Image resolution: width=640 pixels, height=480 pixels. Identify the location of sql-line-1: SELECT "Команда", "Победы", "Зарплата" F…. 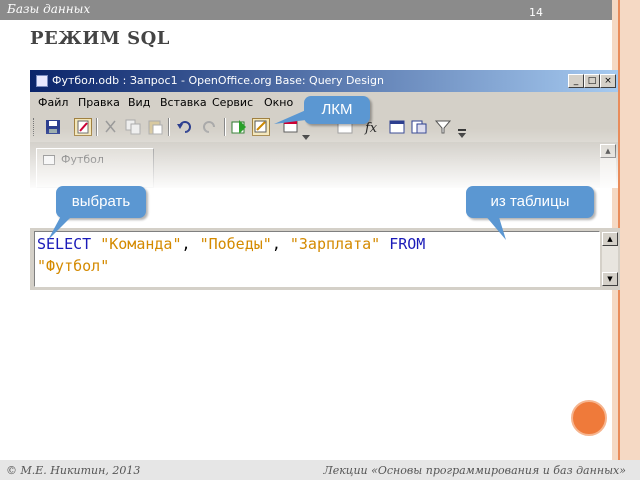
(231, 244).